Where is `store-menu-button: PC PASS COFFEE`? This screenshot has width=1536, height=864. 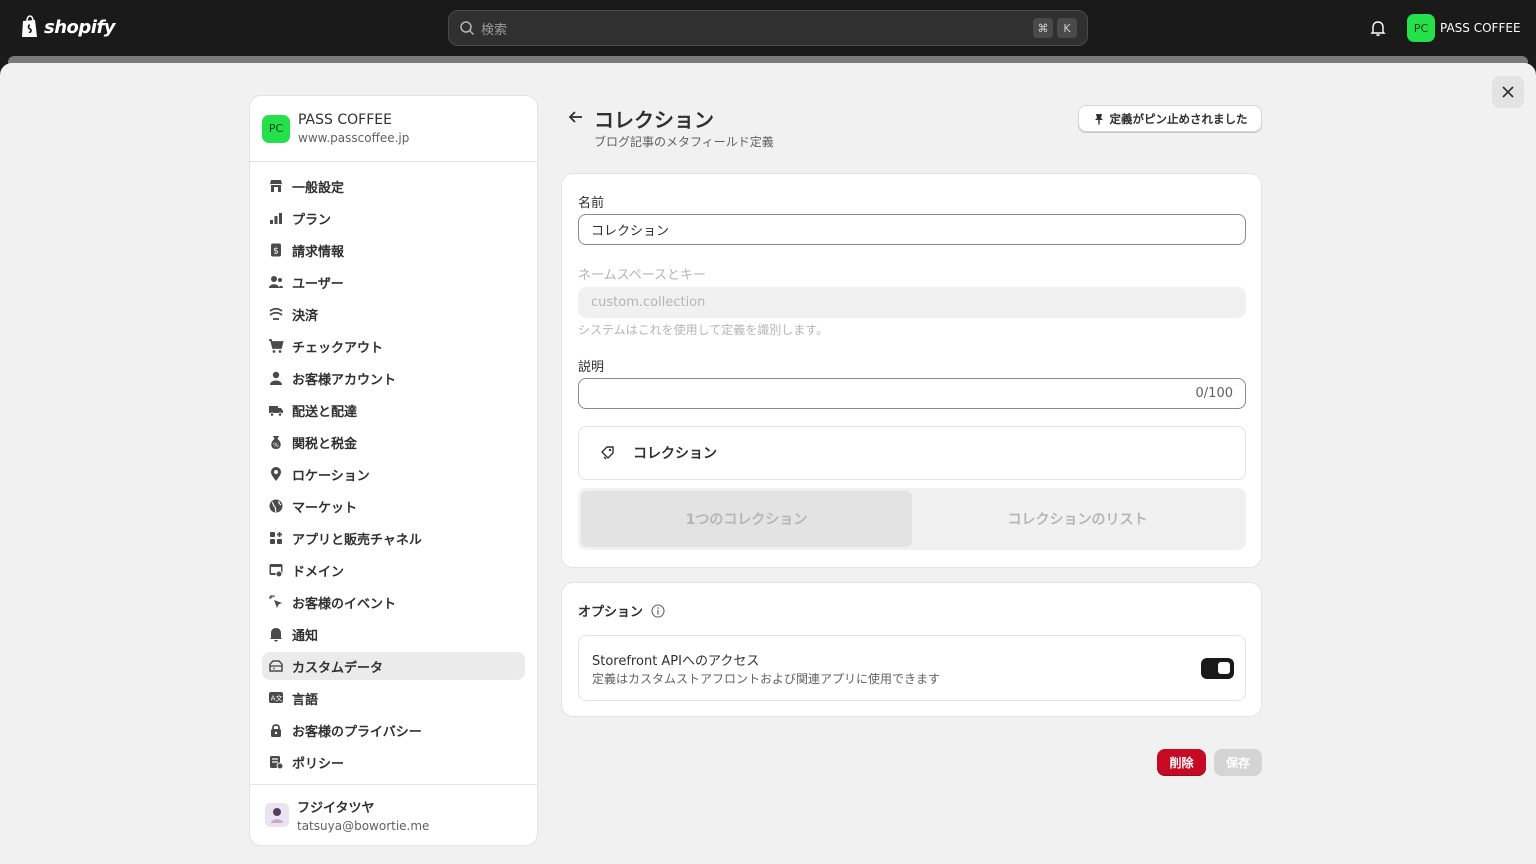
store-menu-button: PC PASS COFFEE is located at coordinates (1464, 28).